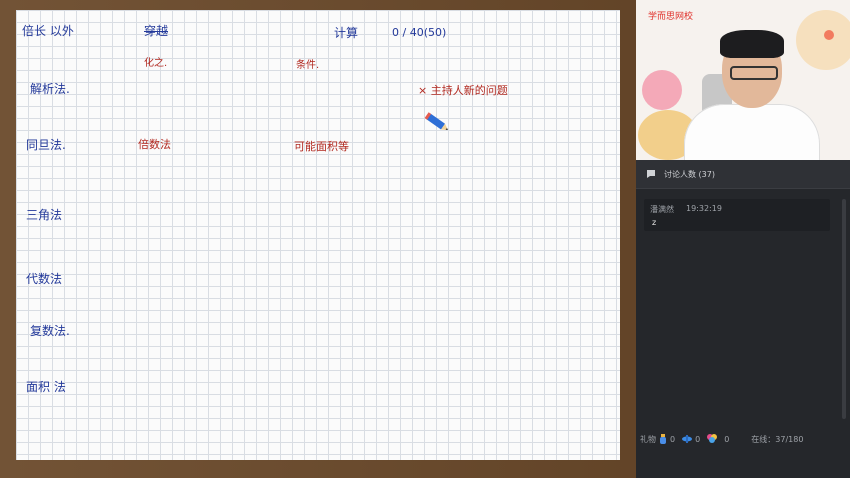  I want to click on status-footer: 礼物 0 0 0 在线： 37/180, so click(743, 439).